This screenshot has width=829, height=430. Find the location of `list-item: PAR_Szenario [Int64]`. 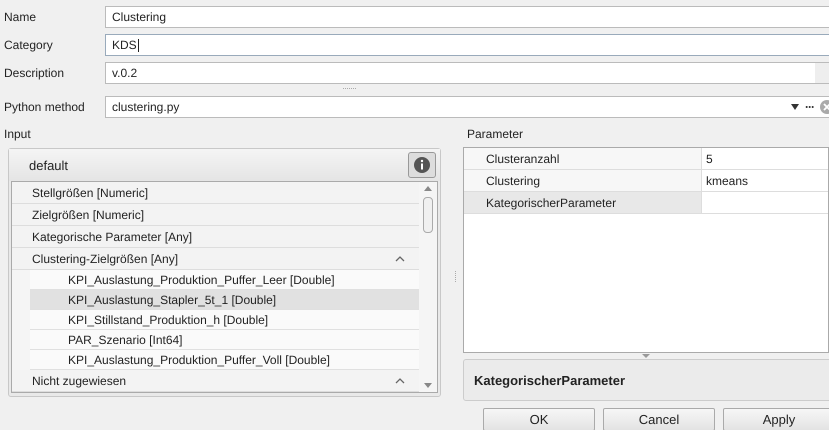

list-item: PAR_Szenario [Int64] is located at coordinates (224, 340).